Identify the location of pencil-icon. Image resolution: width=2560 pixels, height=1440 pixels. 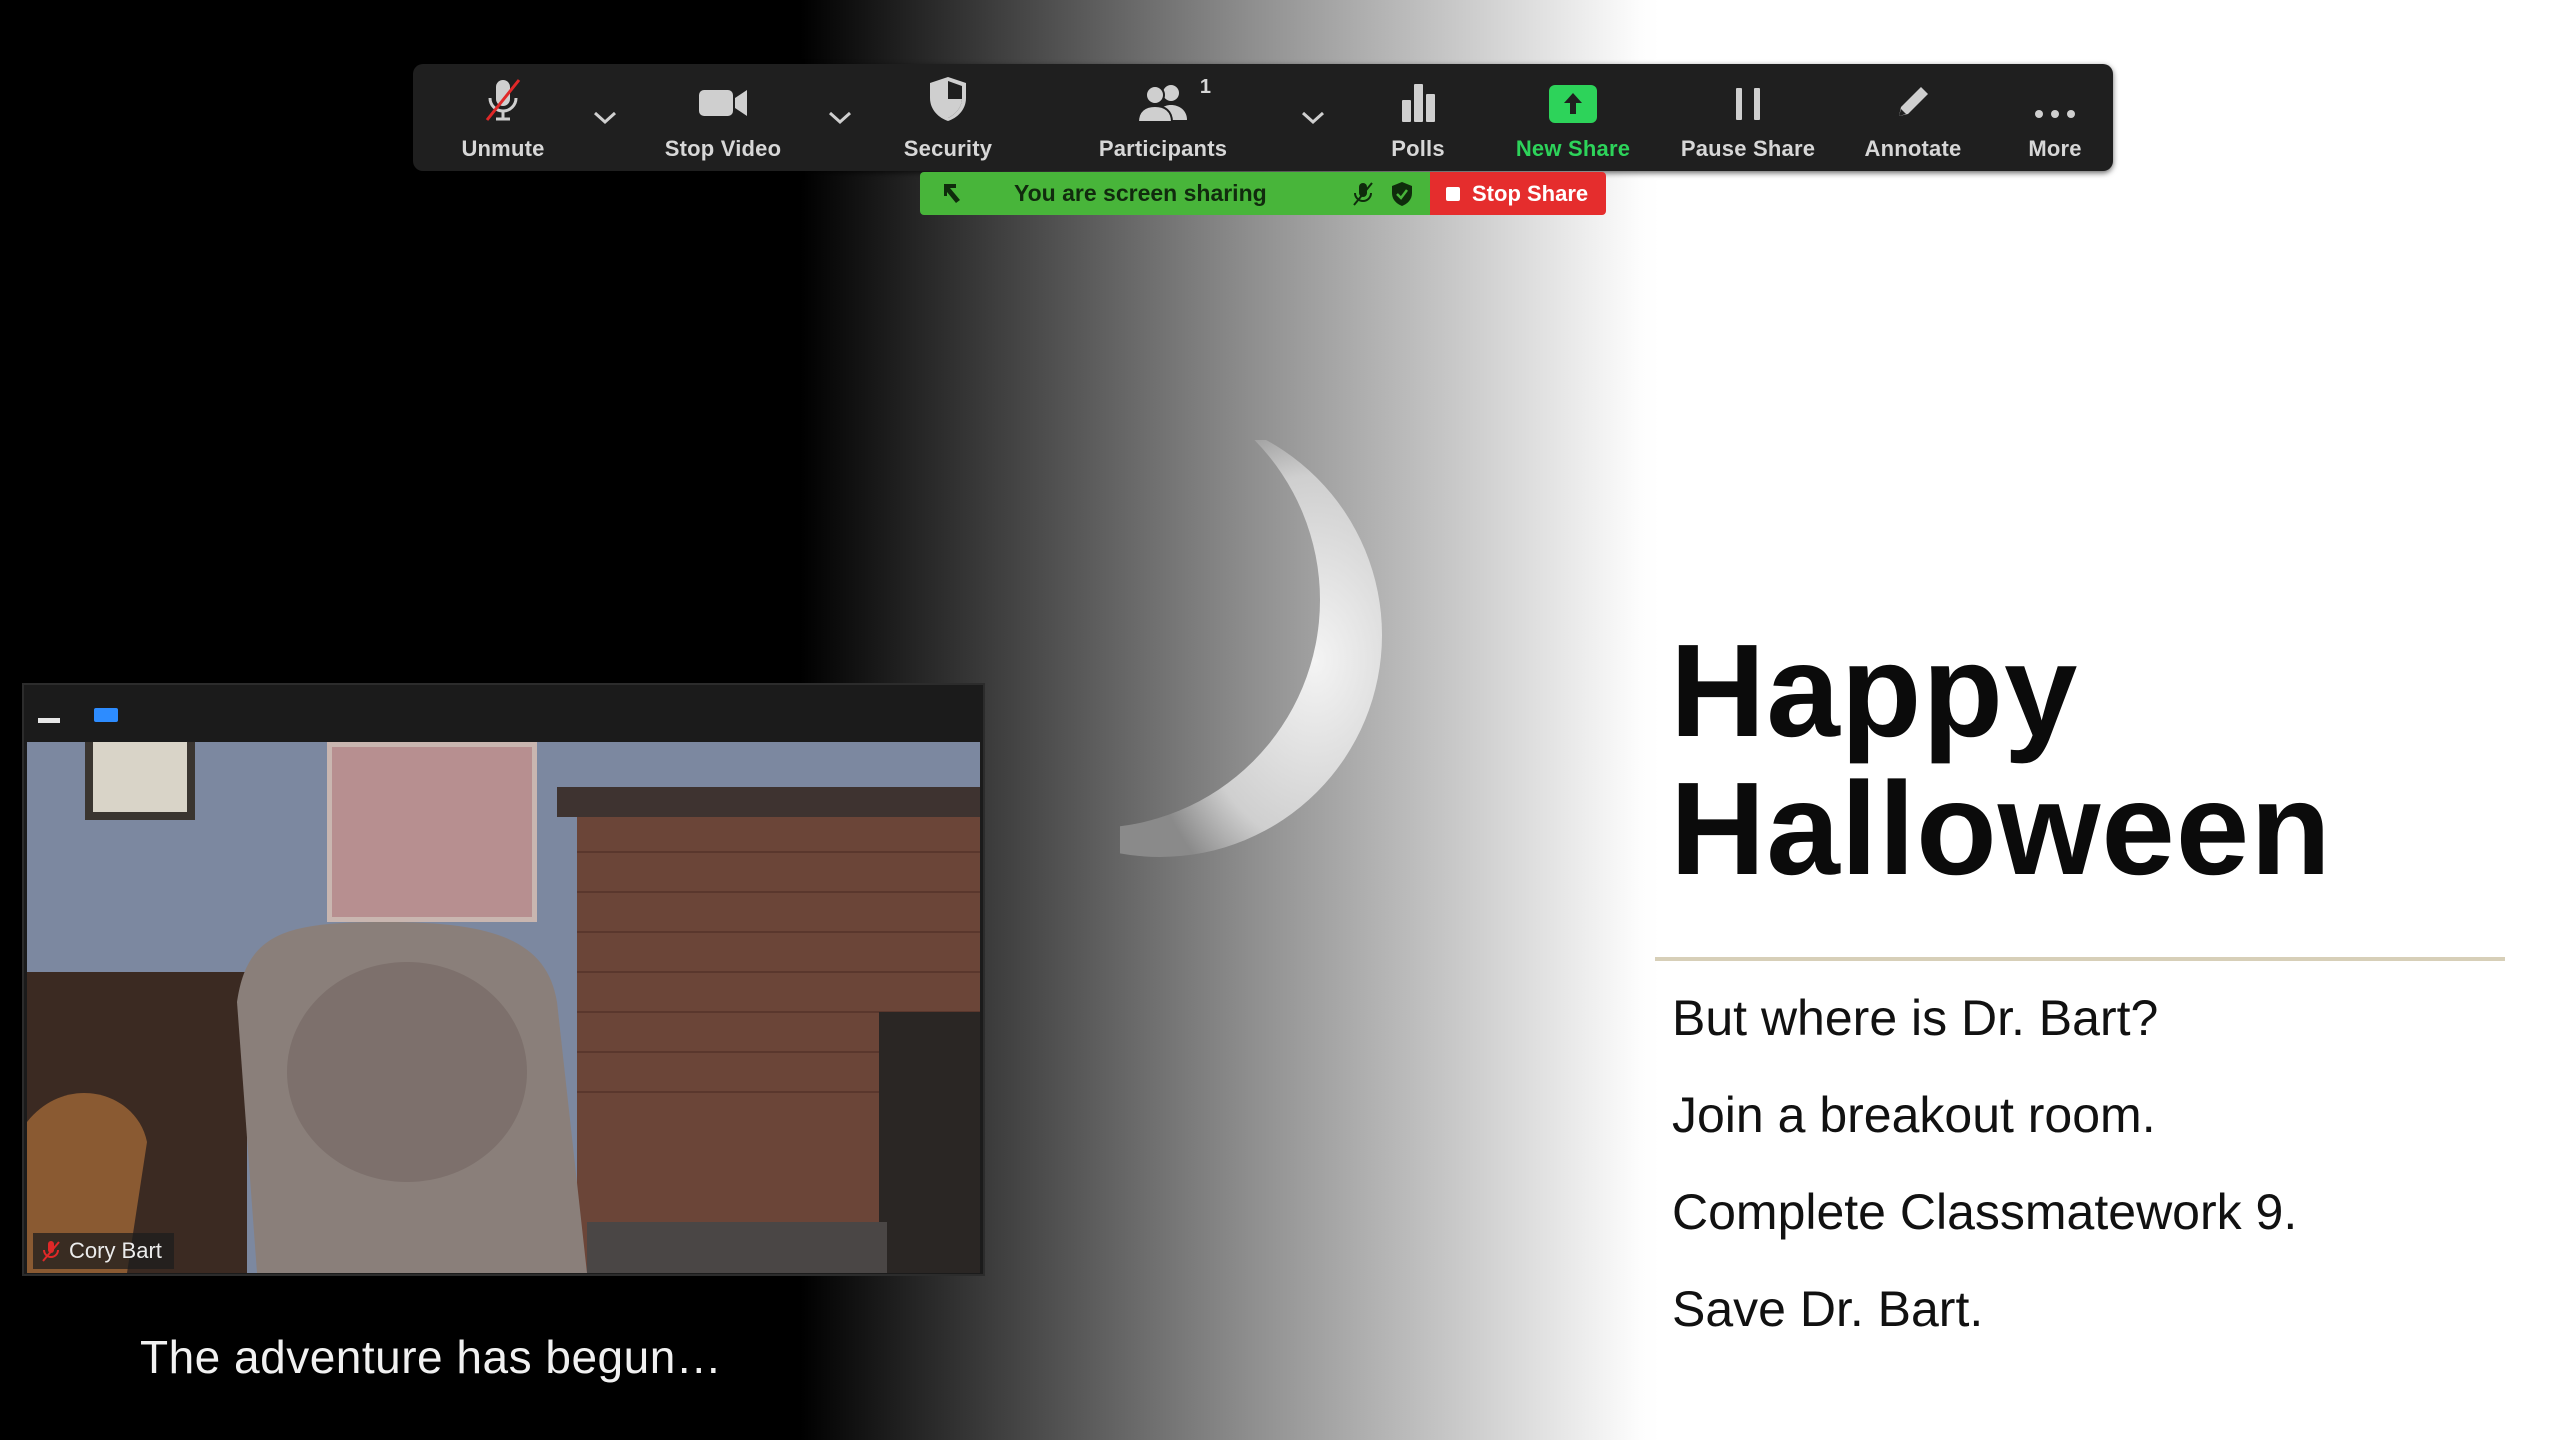
(1913, 101).